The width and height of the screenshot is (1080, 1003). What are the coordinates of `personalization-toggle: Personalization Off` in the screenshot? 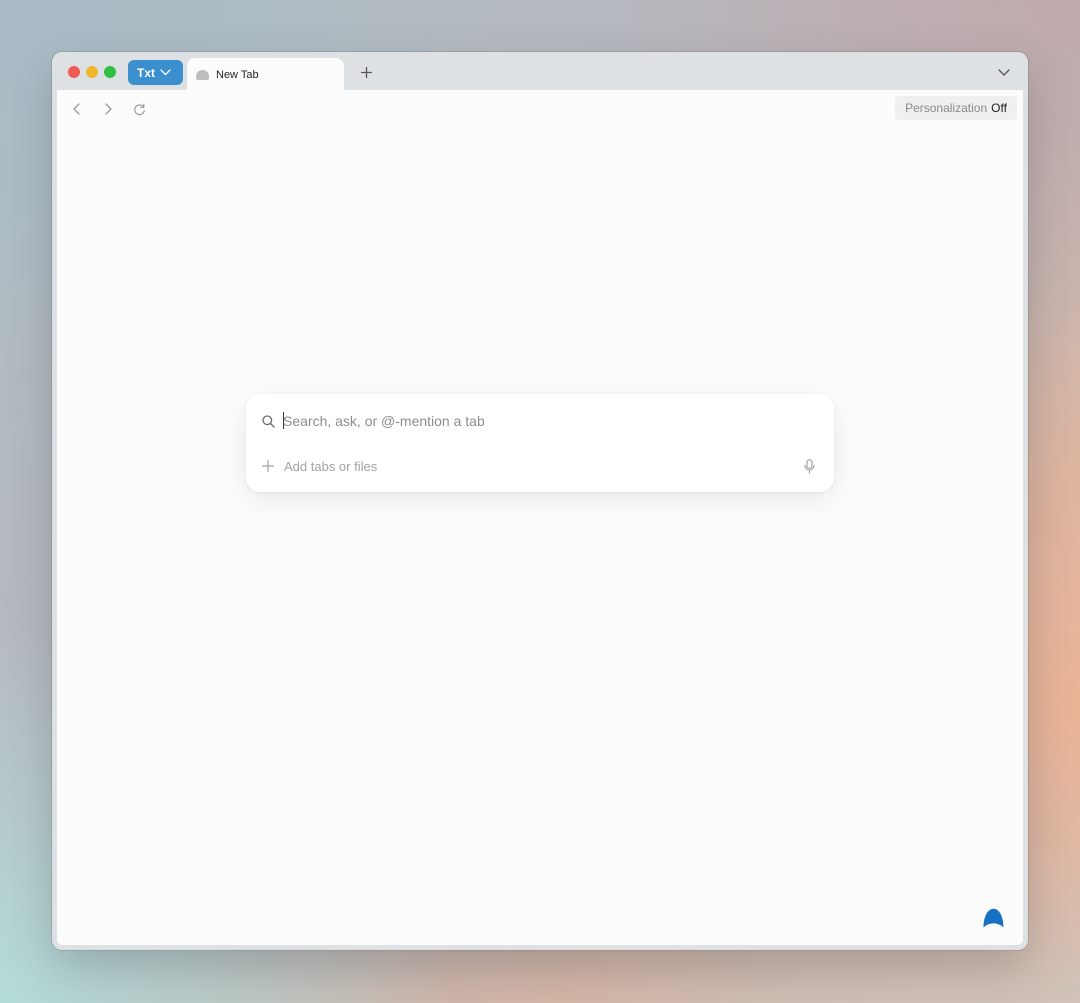 It's located at (956, 108).